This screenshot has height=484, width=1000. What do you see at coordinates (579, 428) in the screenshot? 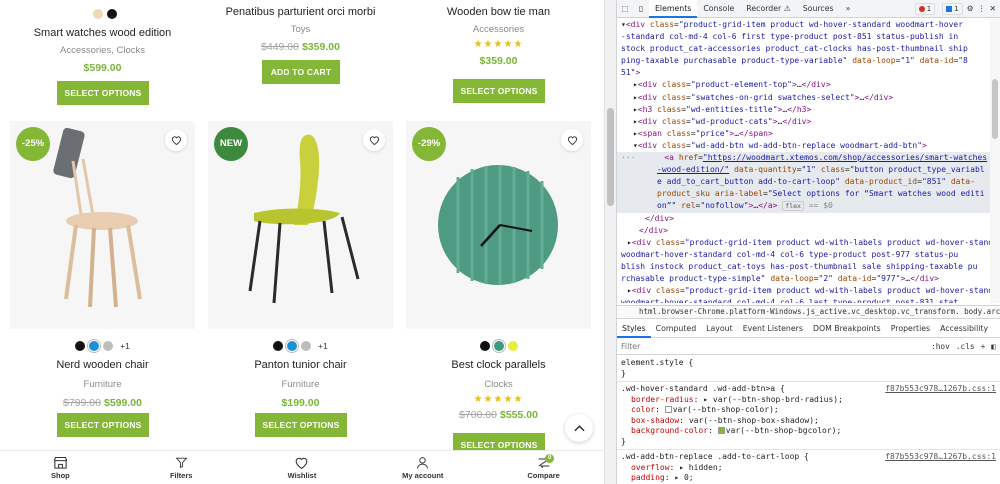
I see `scroll-to-top-button` at bounding box center [579, 428].